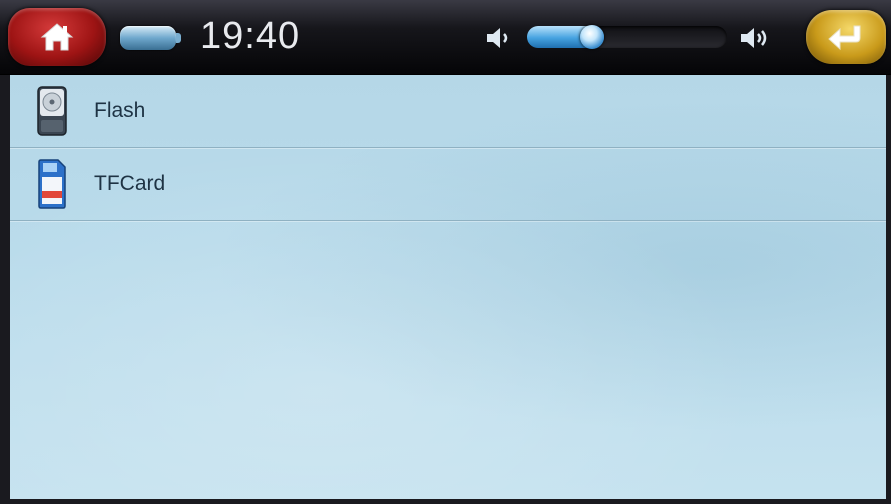 The height and width of the screenshot is (504, 891). I want to click on volume-high-icon, so click(754, 38).